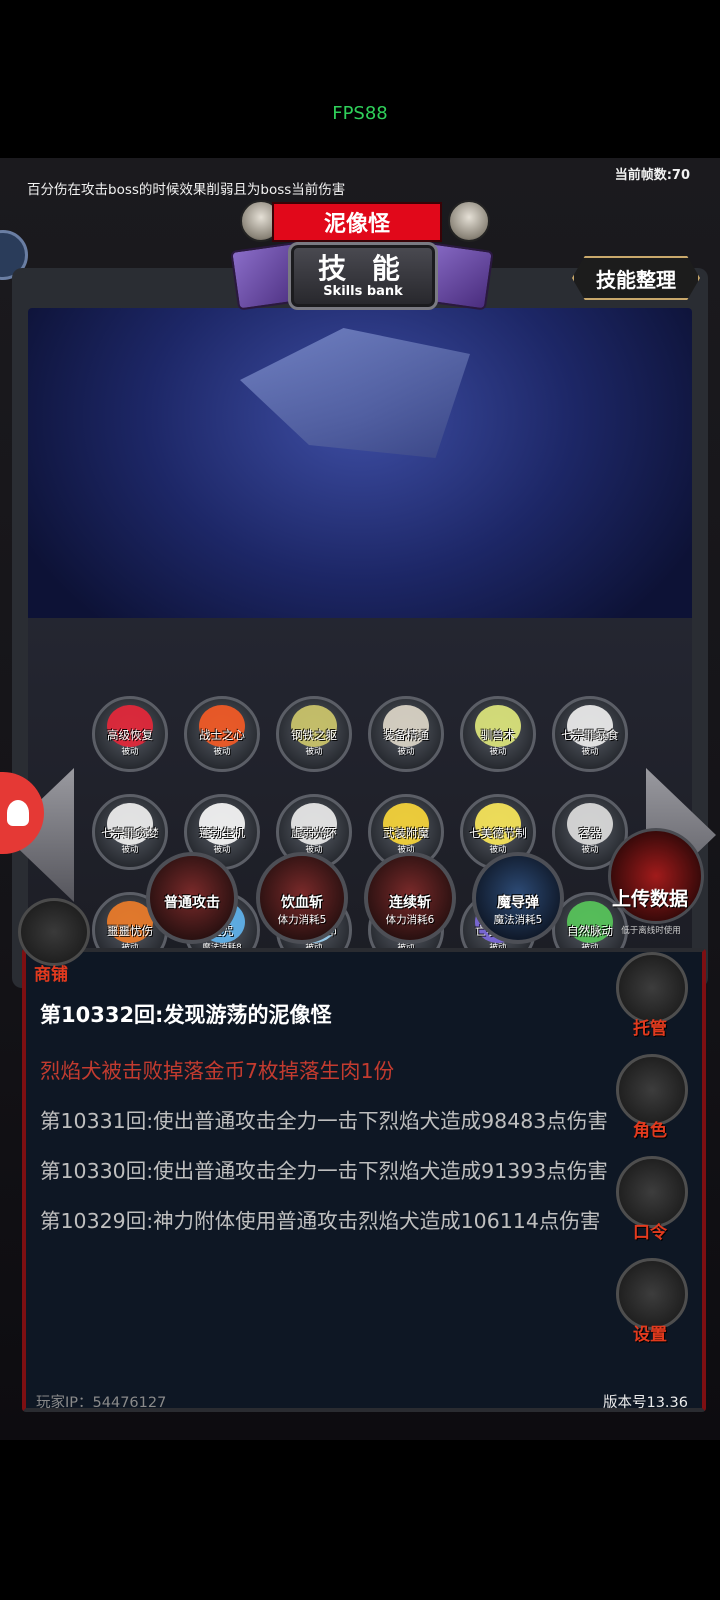 The image size is (720, 1600). I want to click on skill-name: 七宗罪贪婪, so click(130, 833).